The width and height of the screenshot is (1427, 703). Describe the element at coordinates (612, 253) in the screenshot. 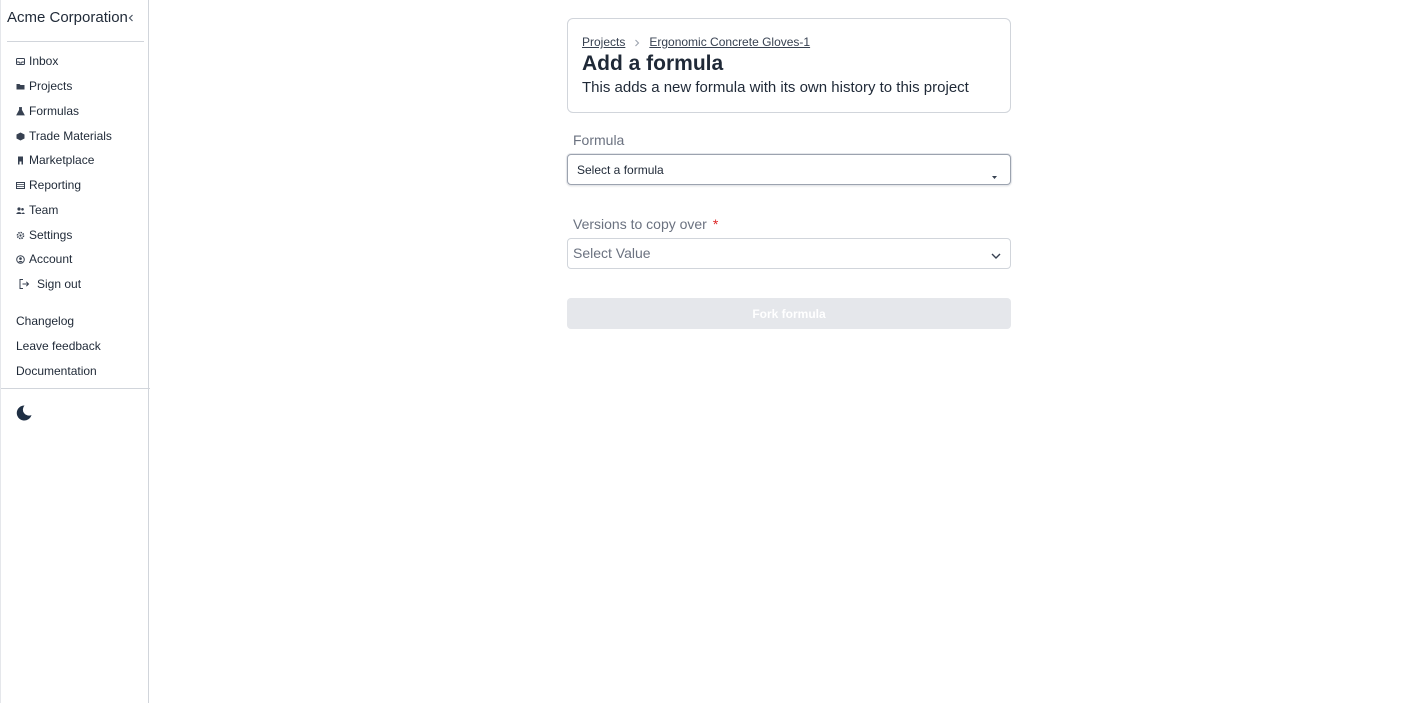

I see `versions-placeholder: Select Value` at that location.